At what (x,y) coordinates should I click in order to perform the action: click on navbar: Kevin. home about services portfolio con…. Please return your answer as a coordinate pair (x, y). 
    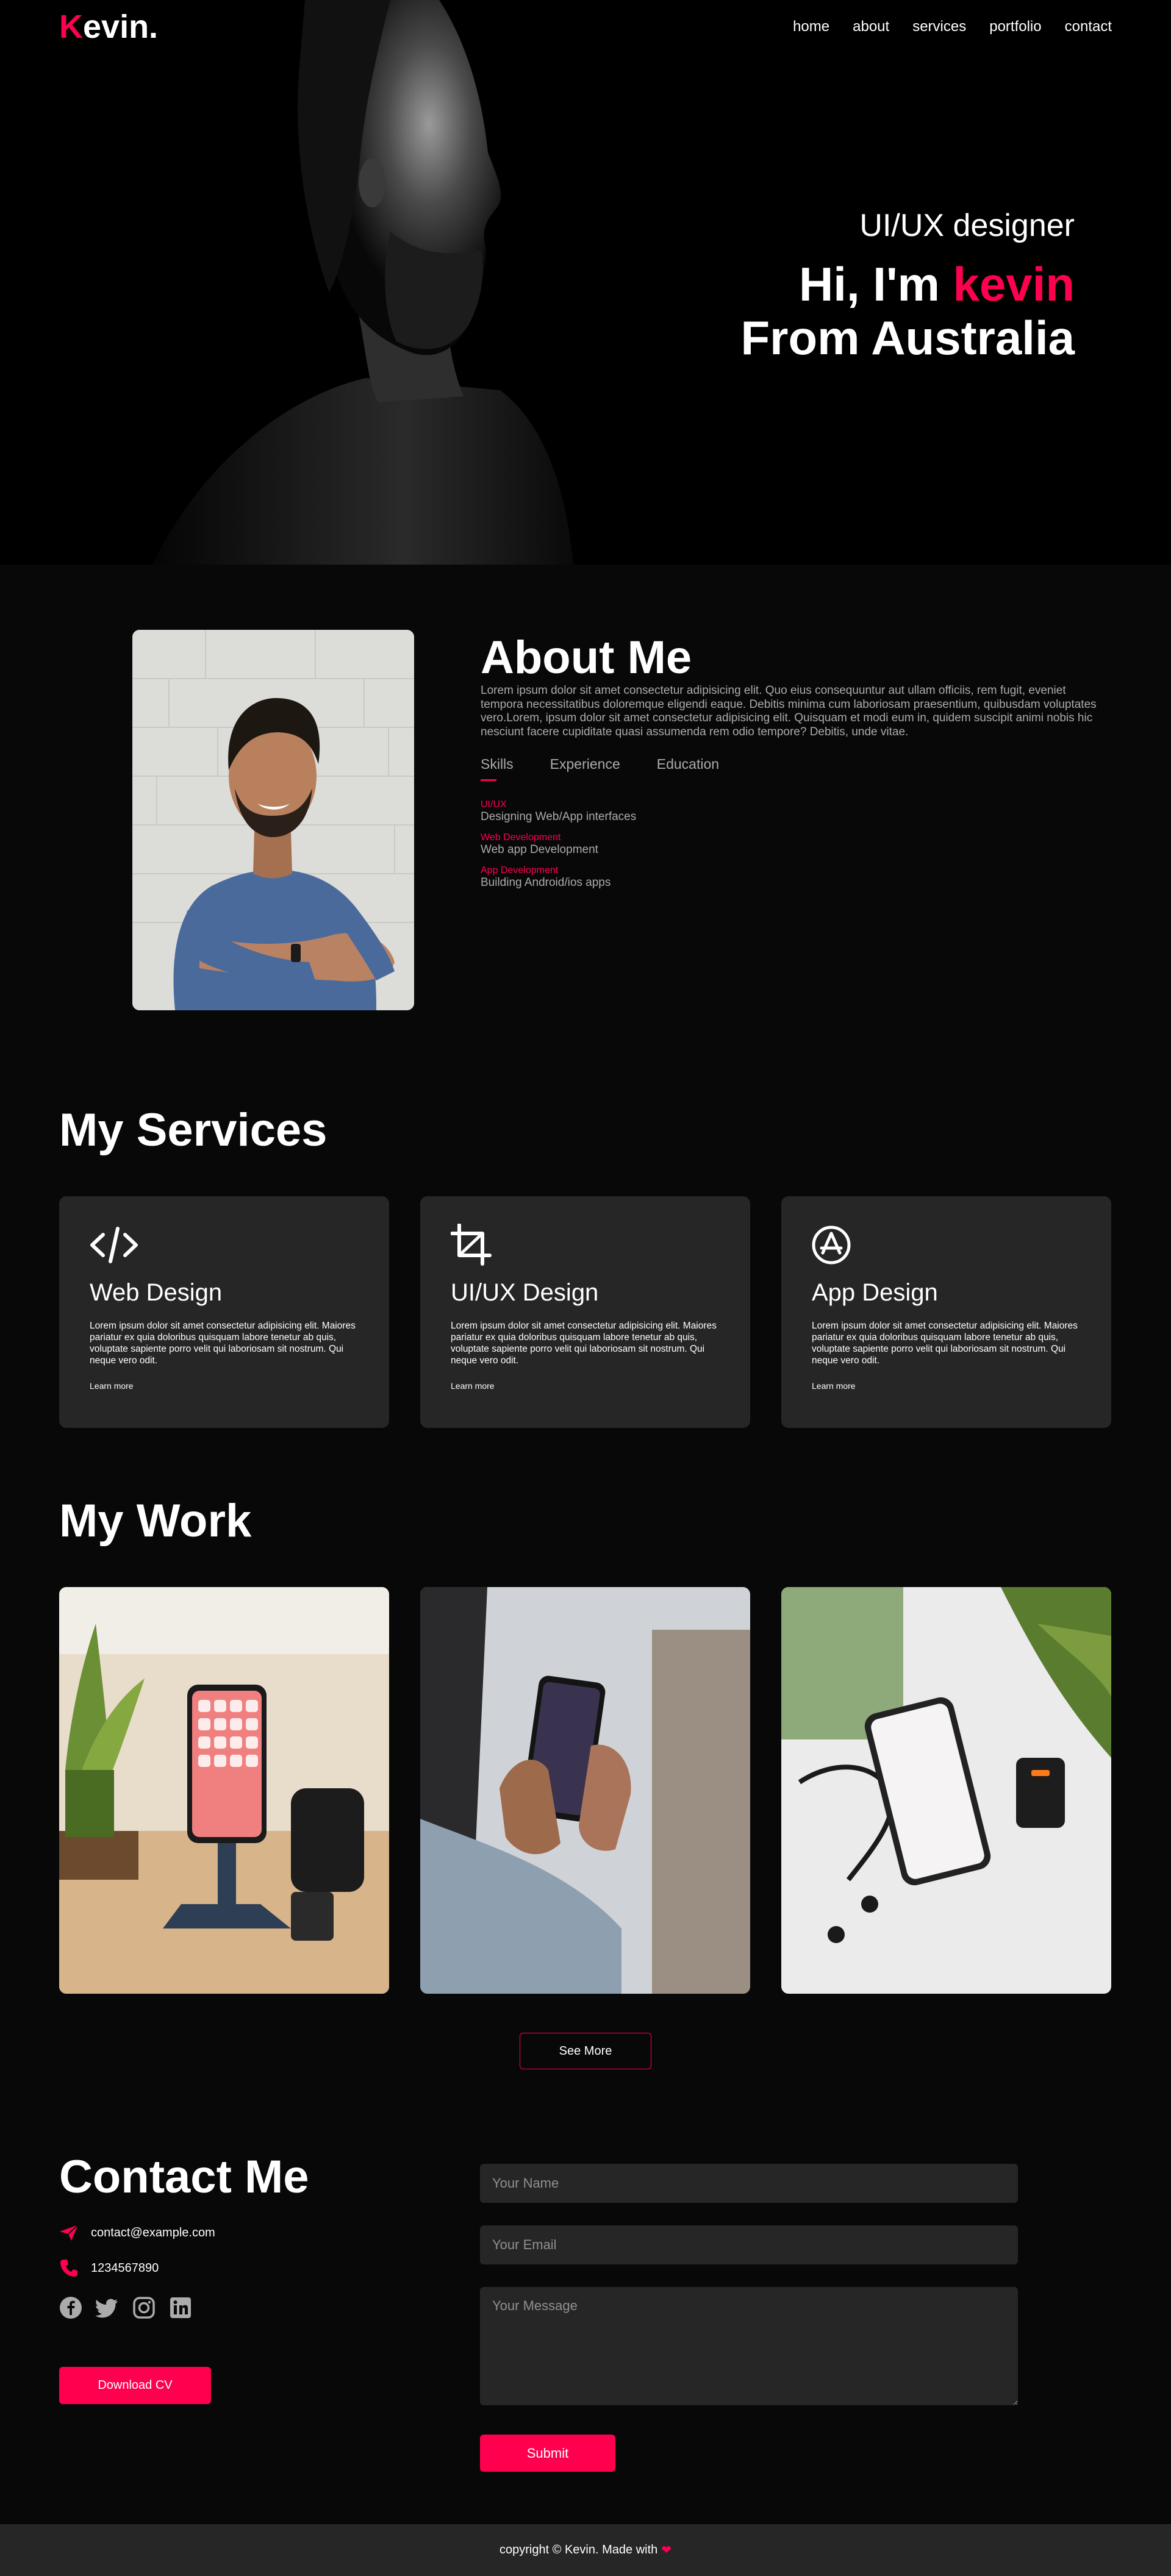
    Looking at the image, I should click on (585, 27).